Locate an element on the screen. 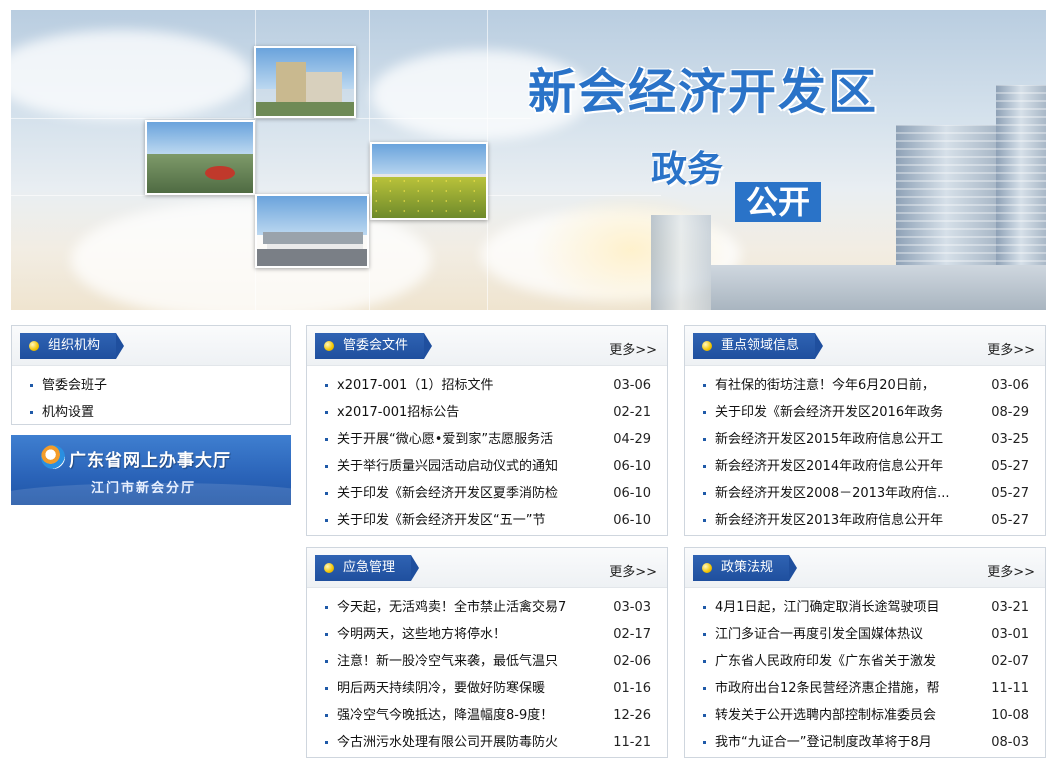 The image size is (1057, 766). key-areas-tab: 重点领域信息 is located at coordinates (758, 346).